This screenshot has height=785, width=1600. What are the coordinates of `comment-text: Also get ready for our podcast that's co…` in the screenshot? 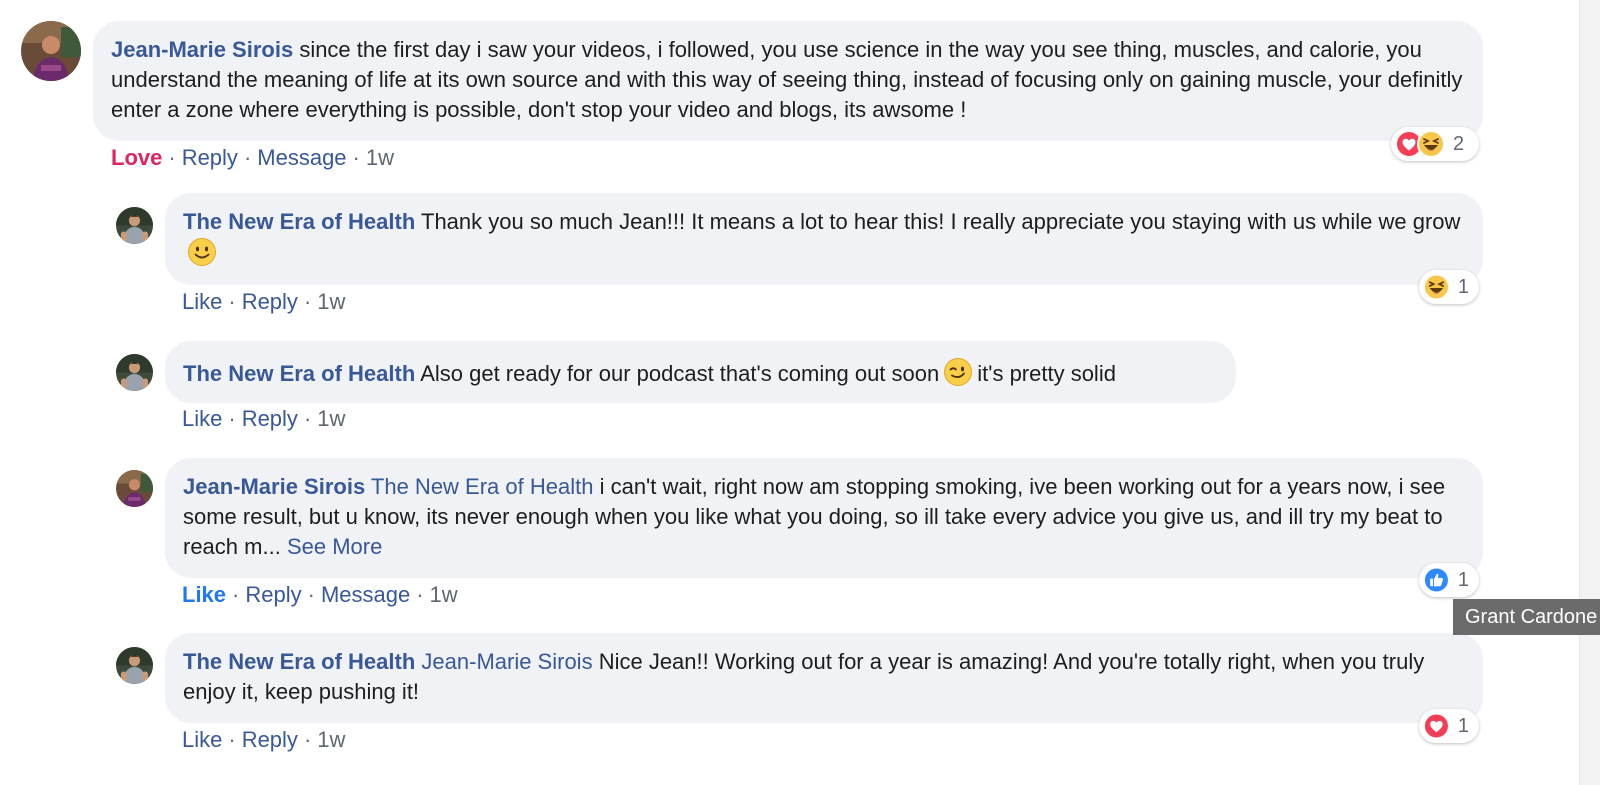 It's located at (680, 373).